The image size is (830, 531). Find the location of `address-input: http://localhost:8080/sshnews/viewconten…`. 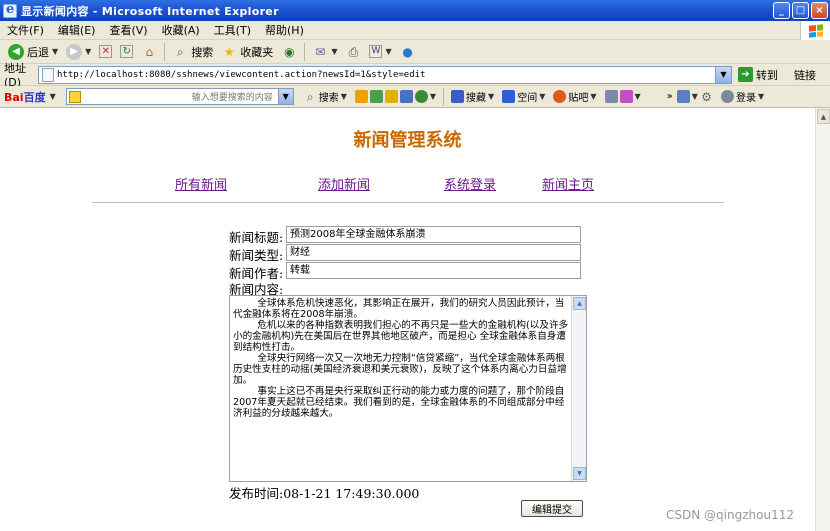

address-input: http://localhost:8080/sshnews/viewconten… is located at coordinates (385, 74).